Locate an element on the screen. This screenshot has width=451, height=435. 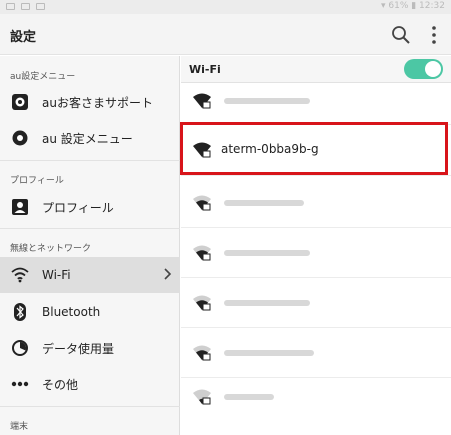
status-bar: ▾ 61% ▮ 12:32 is located at coordinates (225, 7).